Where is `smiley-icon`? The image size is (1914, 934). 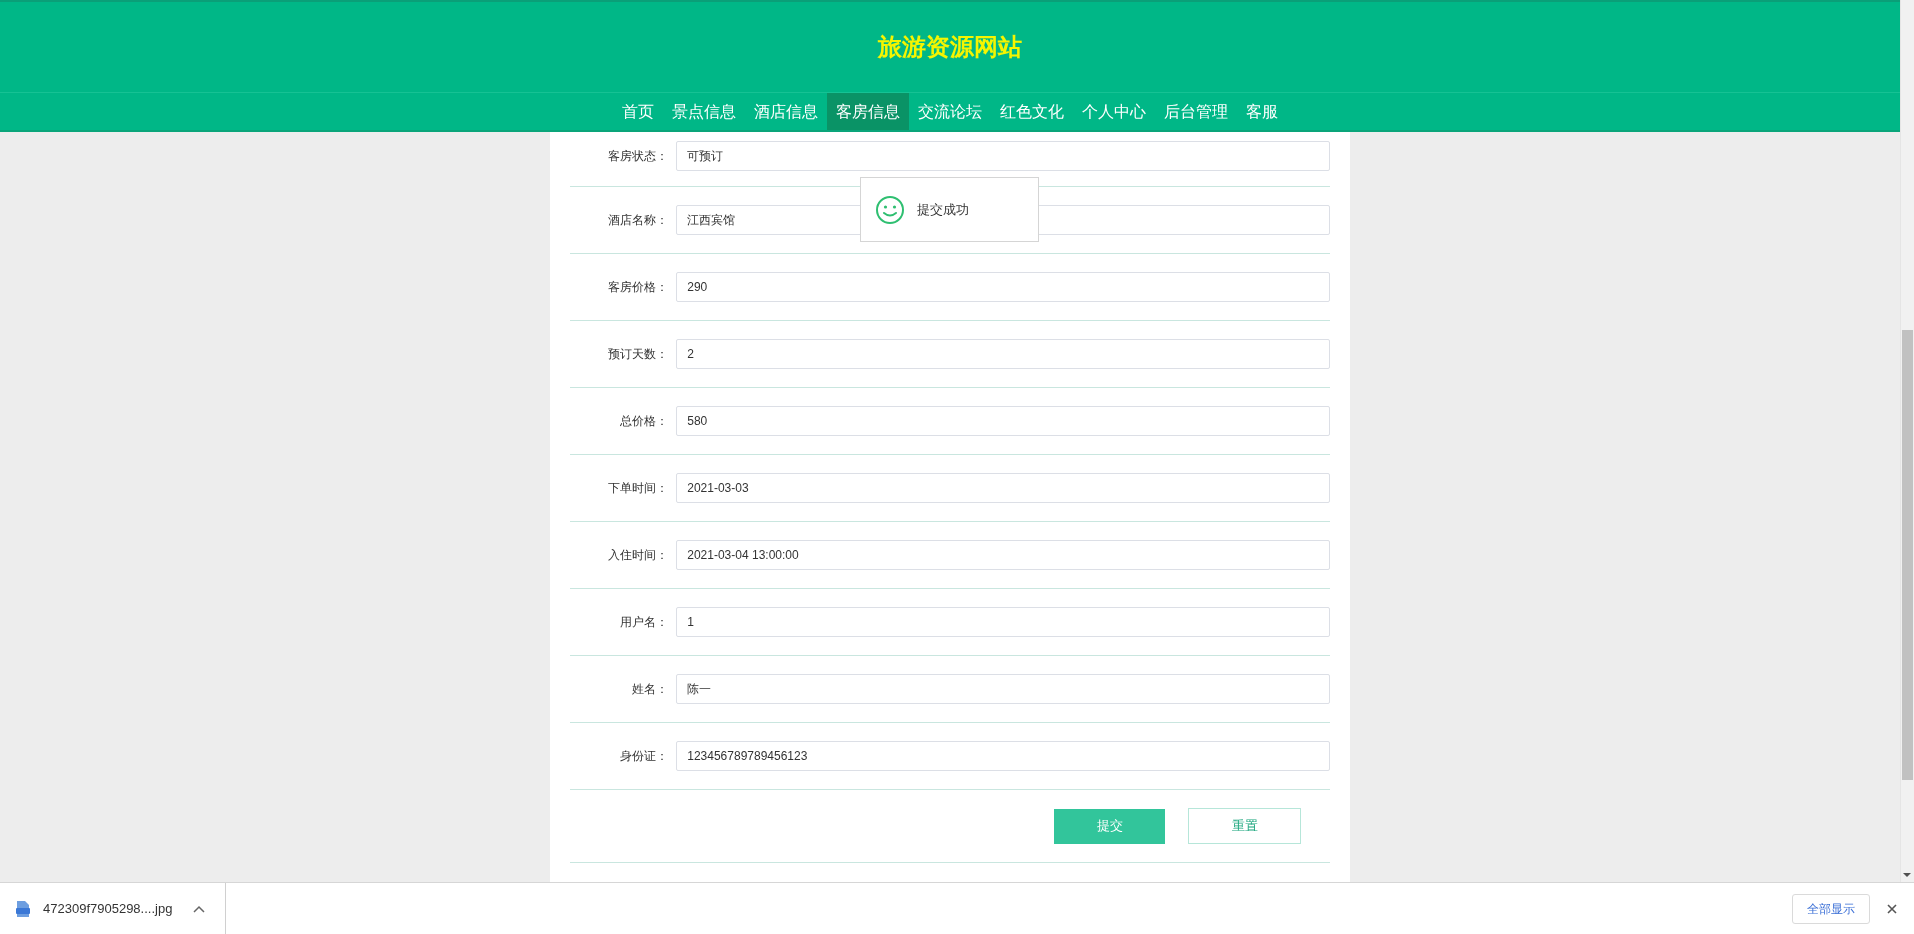 smiley-icon is located at coordinates (890, 209).